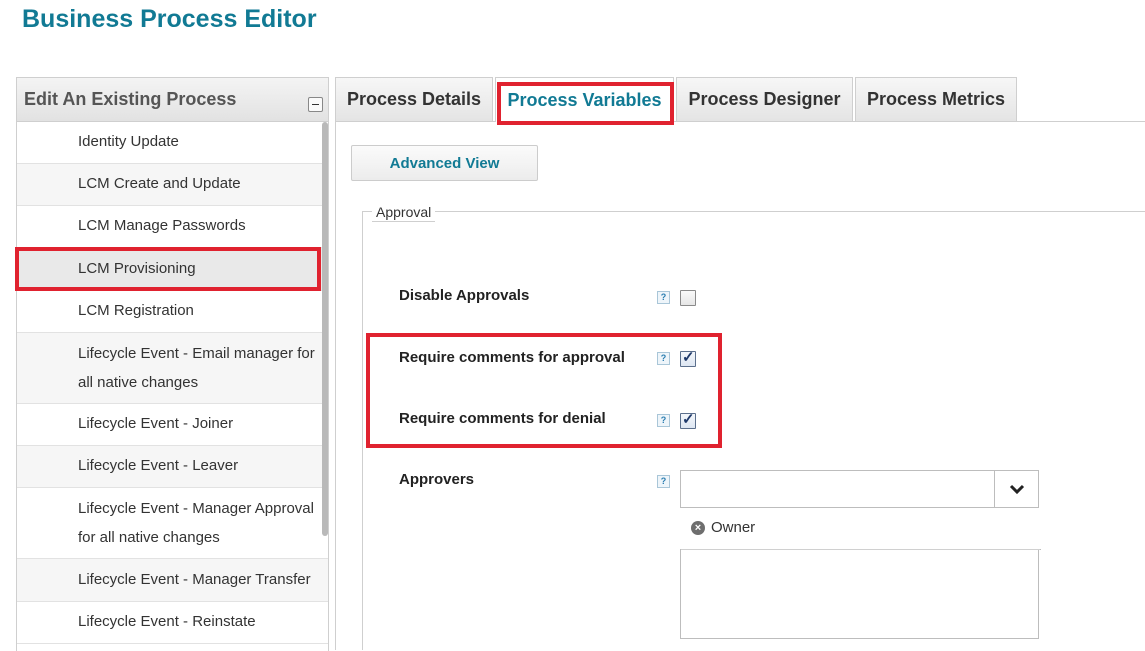  I want to click on process-item-manager-transfer: Lifecycle Event - Manager Transfer, so click(172, 580).